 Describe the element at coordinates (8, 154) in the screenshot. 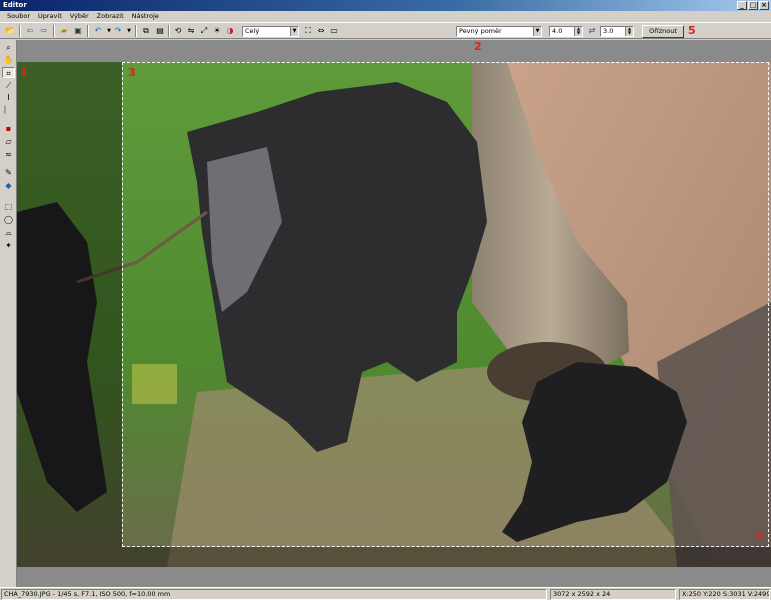

I see `smudge-icon: ≈` at that location.